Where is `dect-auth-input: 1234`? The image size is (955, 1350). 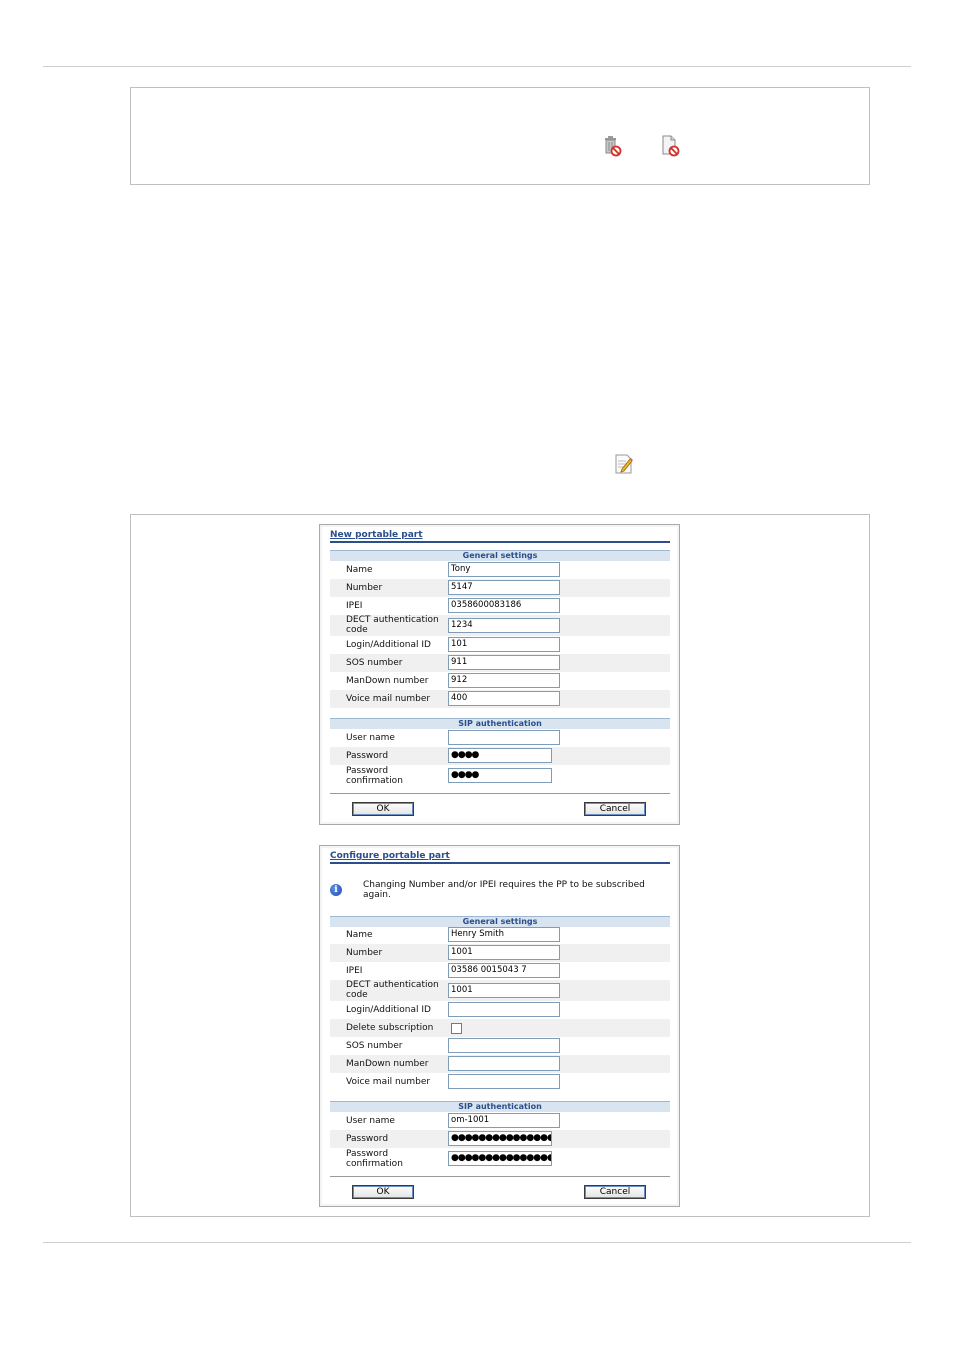 dect-auth-input: 1234 is located at coordinates (504, 625).